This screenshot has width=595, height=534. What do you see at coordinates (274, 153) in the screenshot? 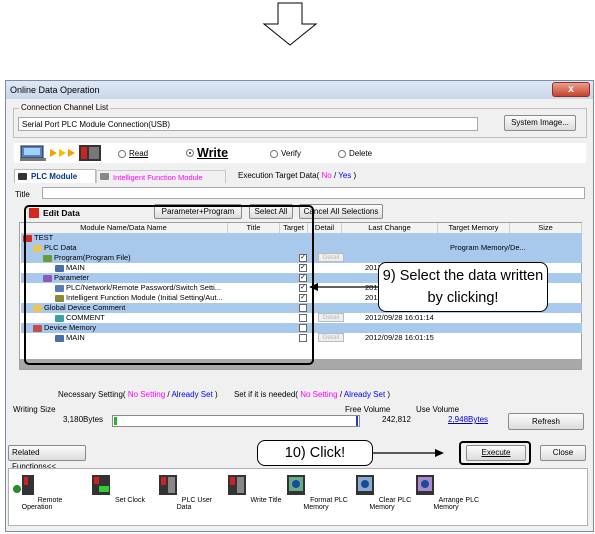
I see `verify-radio-circle` at bounding box center [274, 153].